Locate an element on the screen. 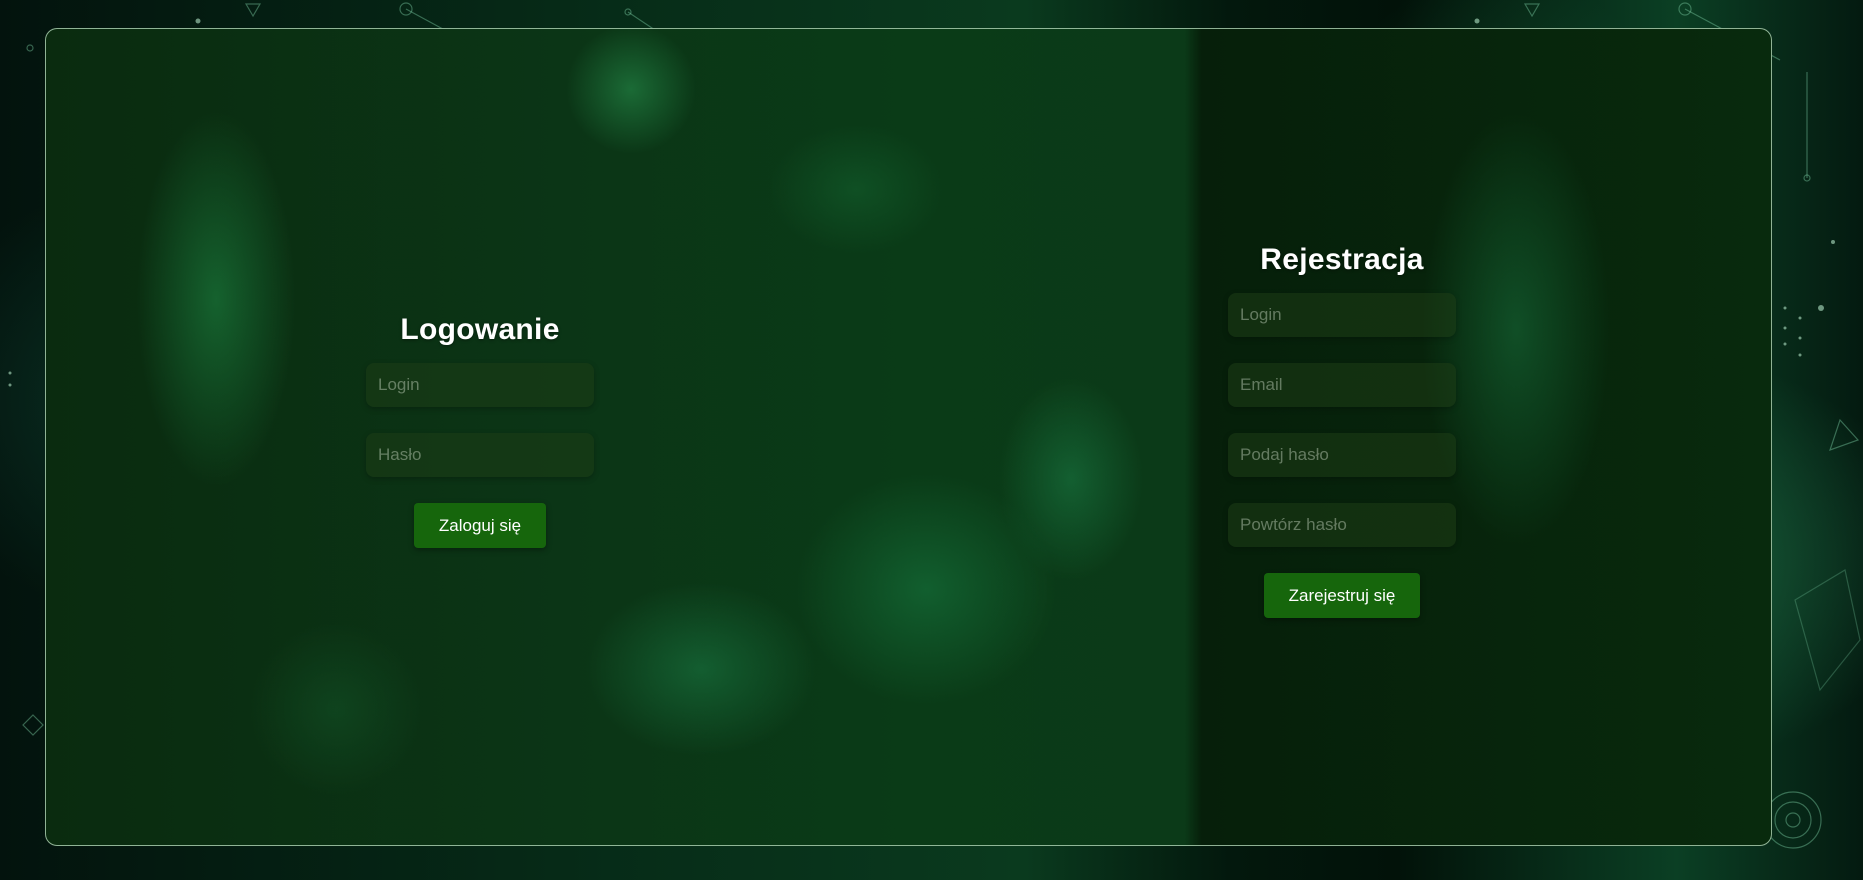  register-form: Rejestracja Zarejestruj się is located at coordinates (1342, 430).